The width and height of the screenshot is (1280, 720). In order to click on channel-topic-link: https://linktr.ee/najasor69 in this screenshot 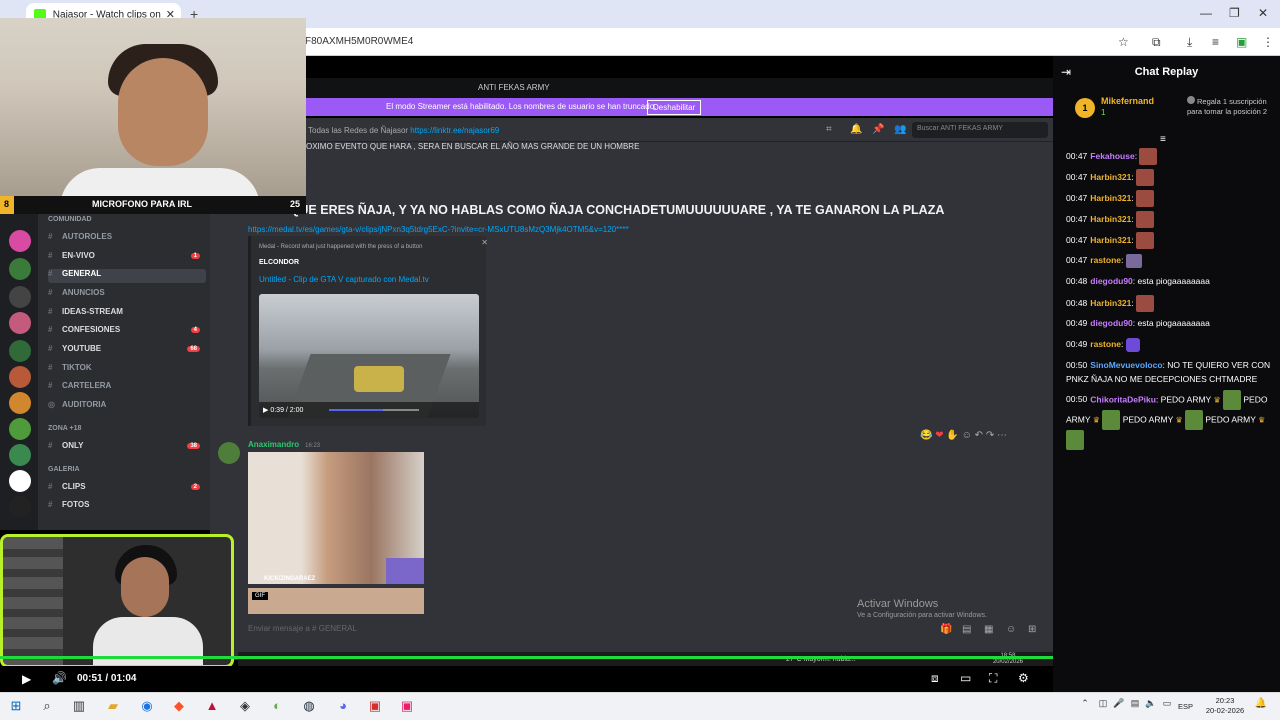, I will do `click(454, 130)`.